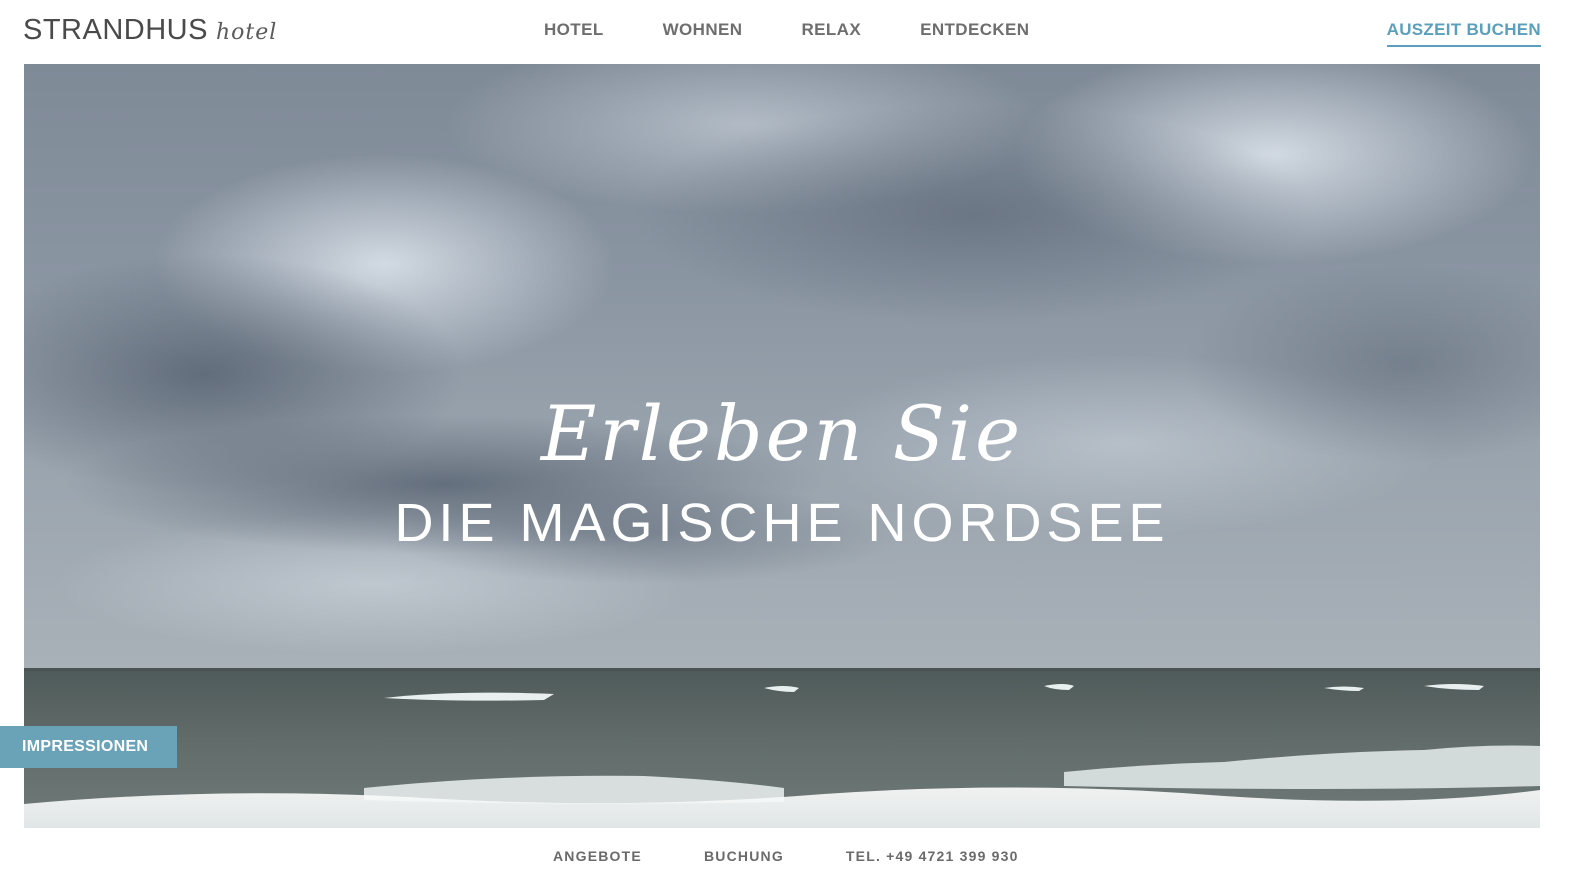  What do you see at coordinates (786, 30) in the screenshot?
I see `main-nav: HOTEL WOHNEN RELAX ENTDECKEN` at bounding box center [786, 30].